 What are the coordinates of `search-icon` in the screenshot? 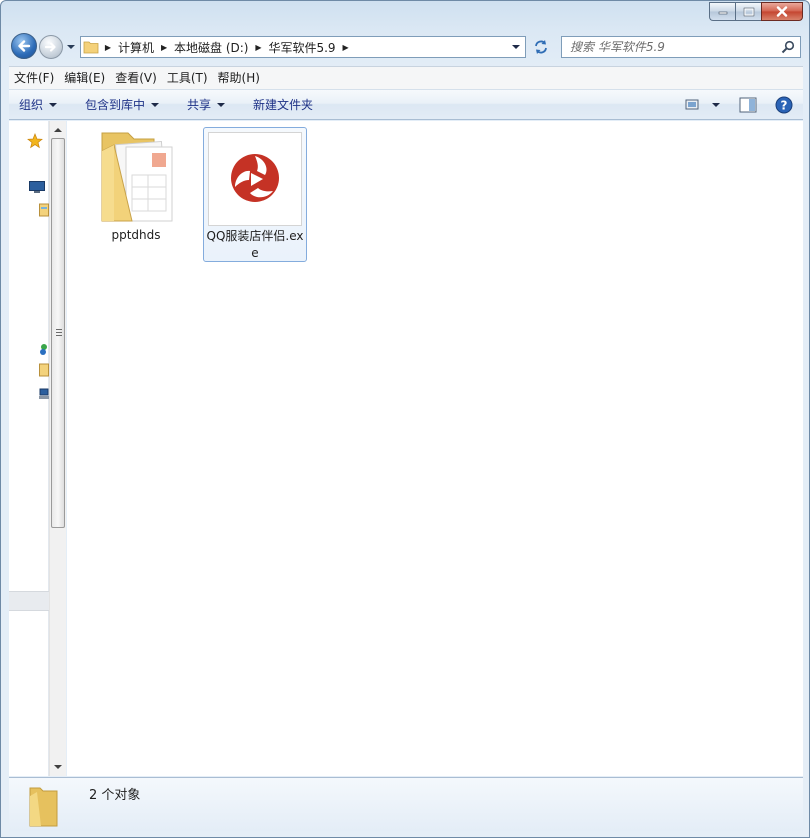 It's located at (788, 48).